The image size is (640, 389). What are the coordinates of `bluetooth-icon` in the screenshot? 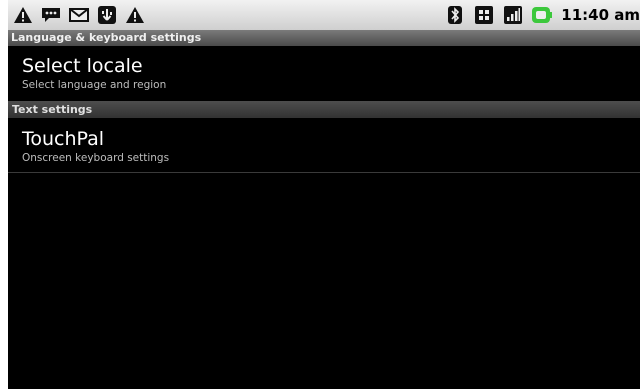 It's located at (455, 15).